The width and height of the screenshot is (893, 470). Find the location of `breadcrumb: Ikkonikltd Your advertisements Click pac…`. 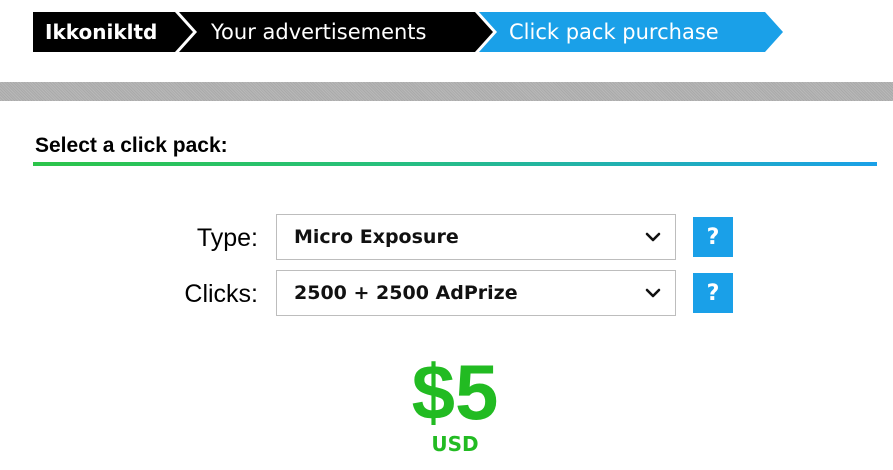

breadcrumb: Ikkonikltd Your advertisements Click pac… is located at coordinates (401, 32).